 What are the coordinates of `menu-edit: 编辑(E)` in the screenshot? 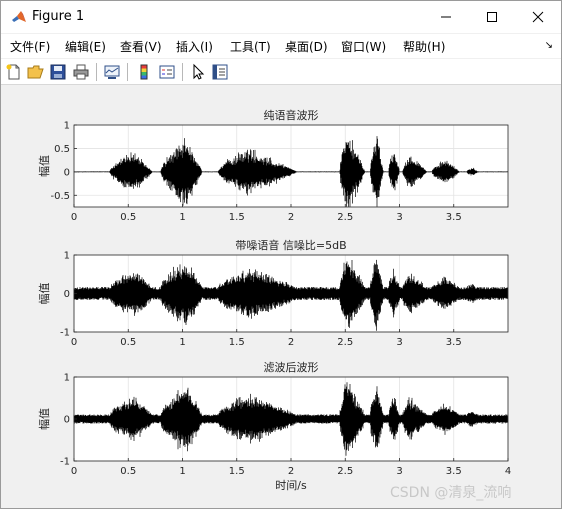 It's located at (85, 46).